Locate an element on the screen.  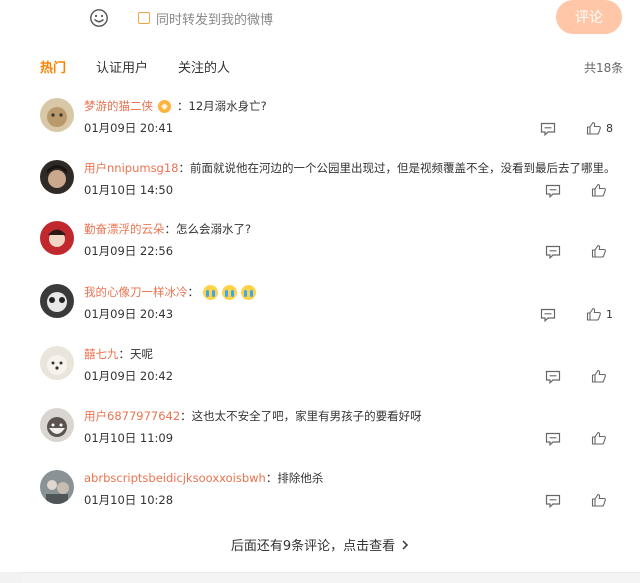
submit-comment-button: 评论 is located at coordinates (589, 17).